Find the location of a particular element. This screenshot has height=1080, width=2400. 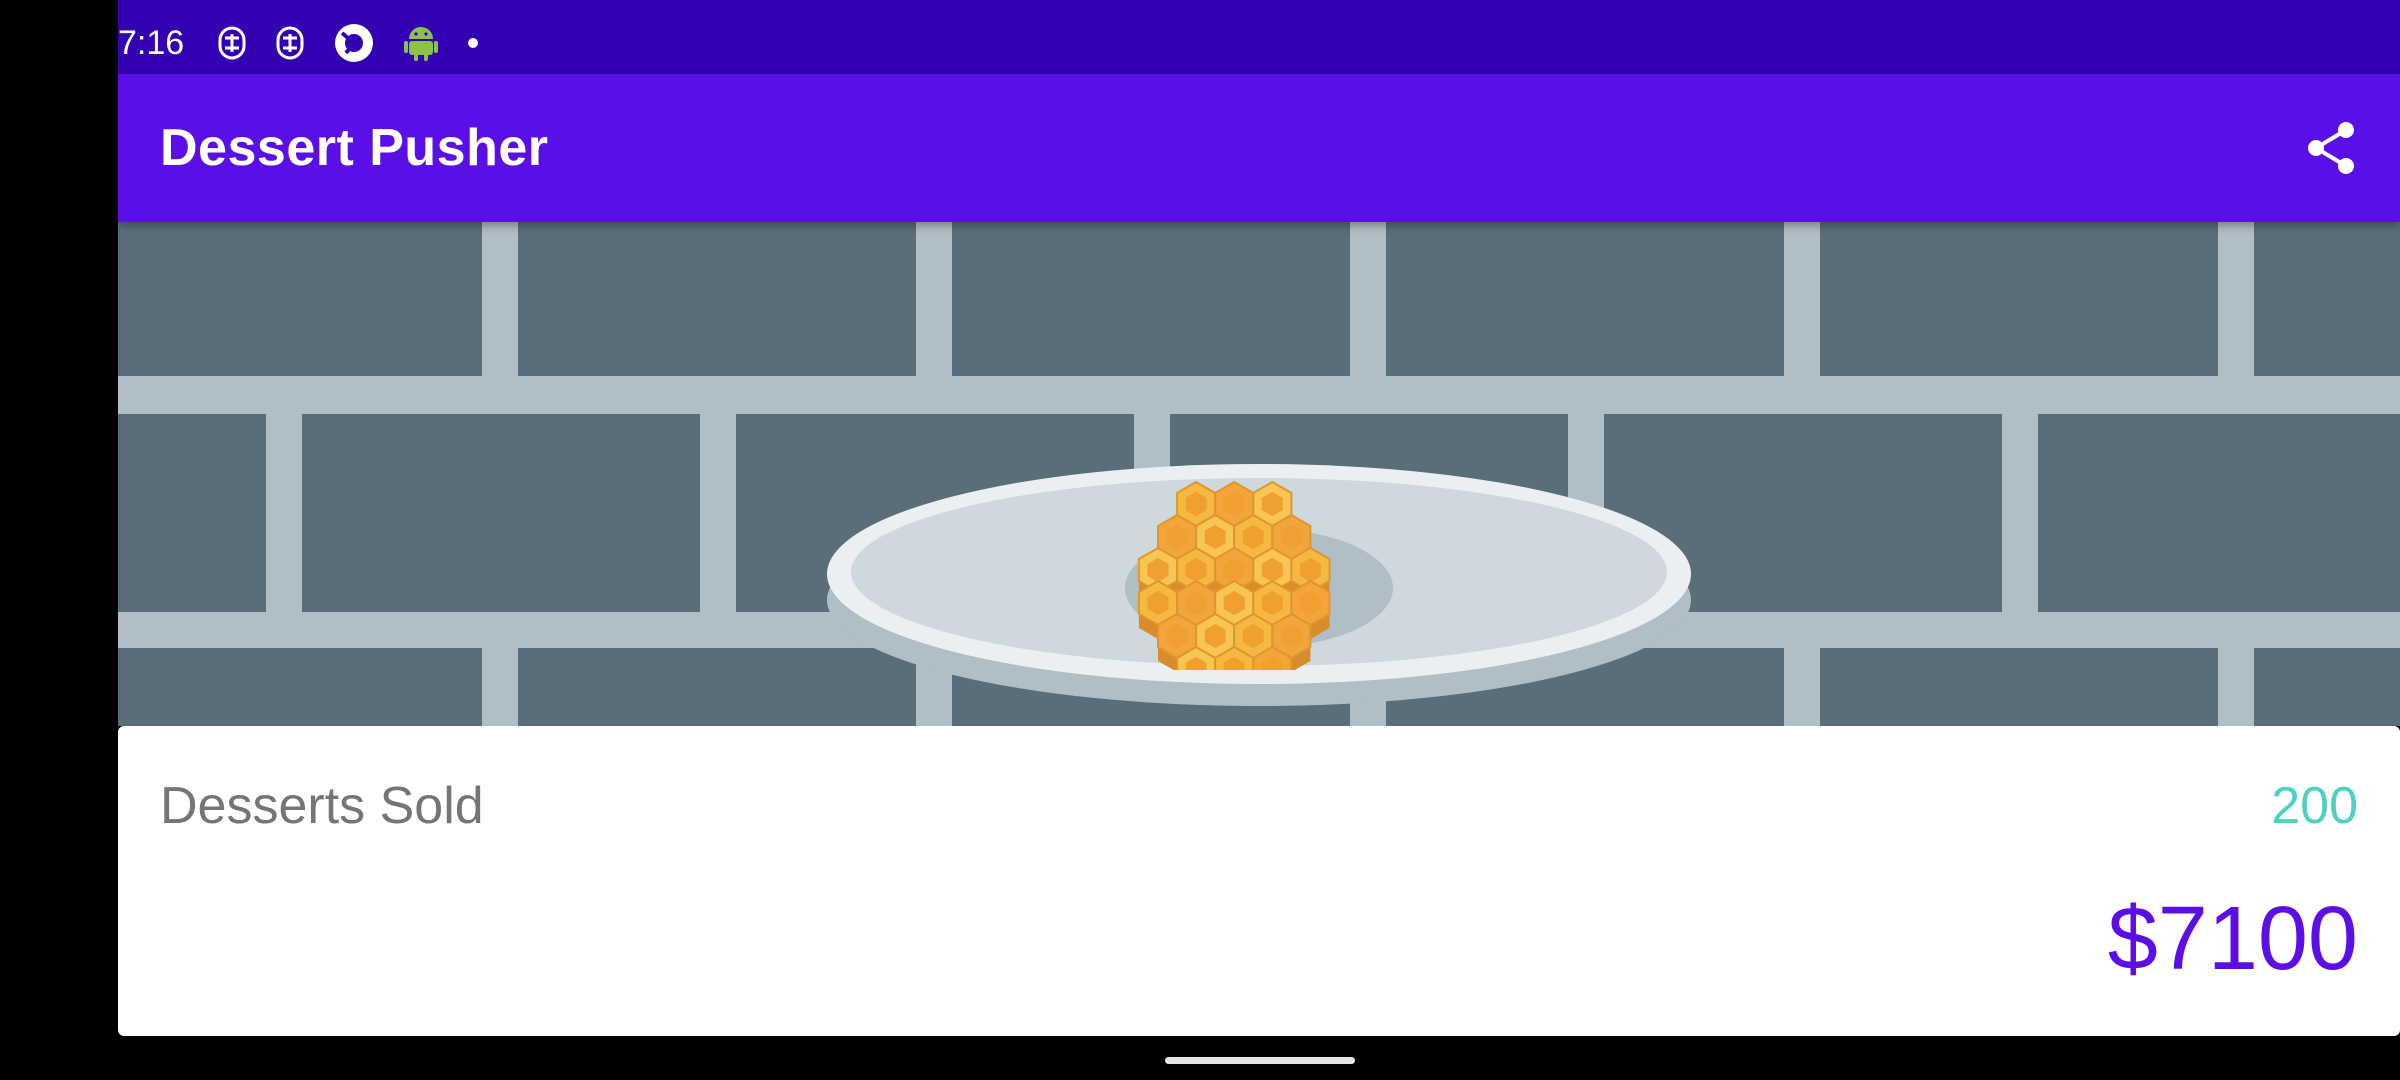

share-icon is located at coordinates (2331, 148).